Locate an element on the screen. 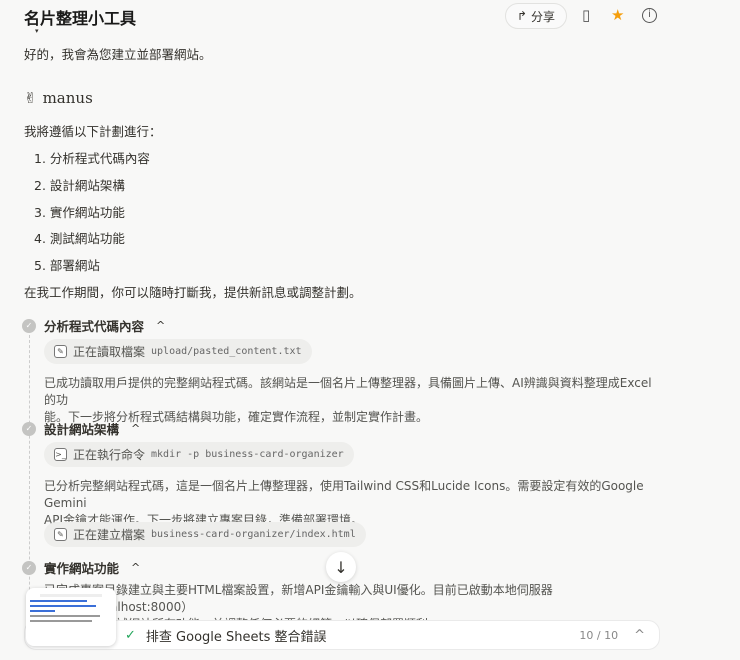  file-icon: ▯ is located at coordinates (586, 15).